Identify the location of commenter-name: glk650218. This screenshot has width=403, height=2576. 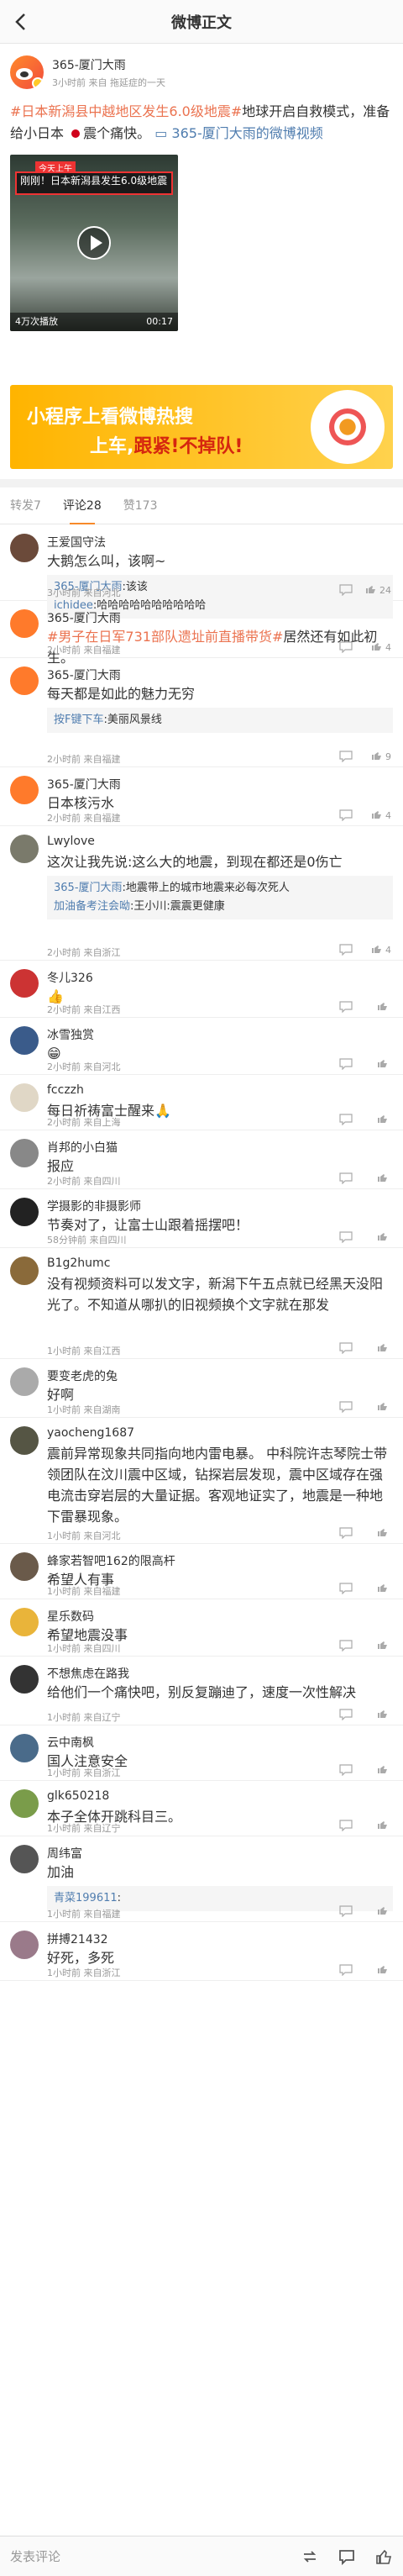
(78, 1796).